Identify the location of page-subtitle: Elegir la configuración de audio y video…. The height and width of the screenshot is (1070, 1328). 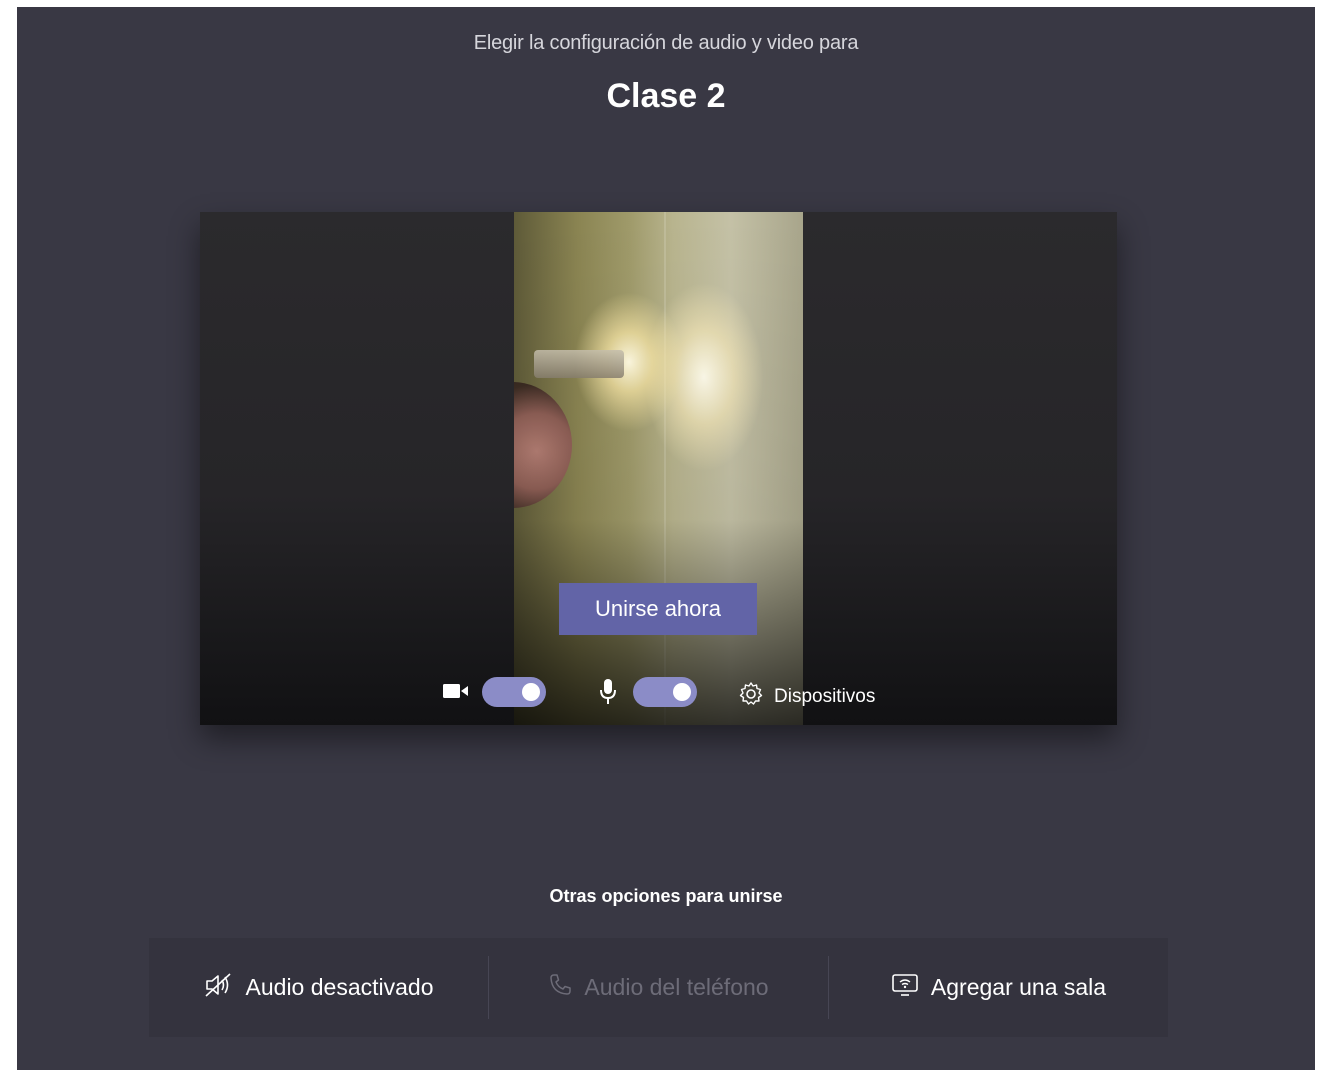
(666, 43).